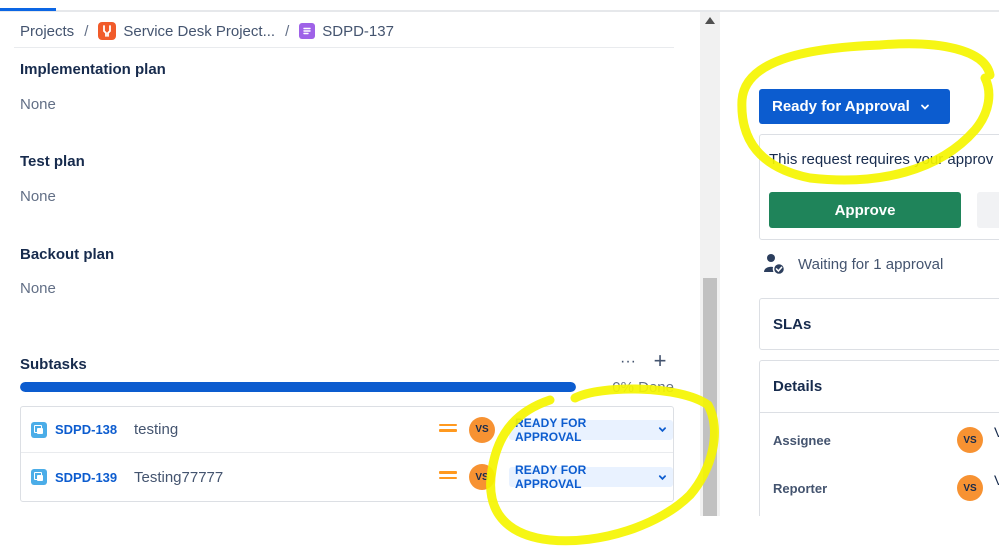  Describe the element at coordinates (307, 31) in the screenshot. I see `issue-type-icon` at that location.